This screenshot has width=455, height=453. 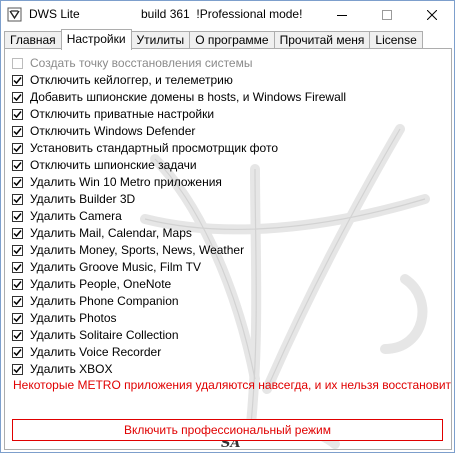 What do you see at coordinates (137, 250) in the screenshot?
I see `option-label: Удалить Money, Sports, News, Weather` at bounding box center [137, 250].